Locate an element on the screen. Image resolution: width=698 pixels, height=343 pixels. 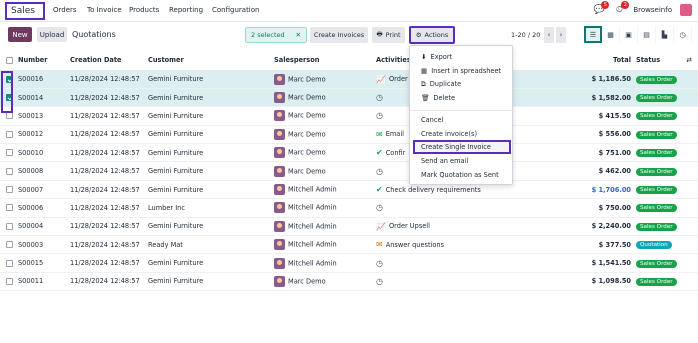
header-total: Total is located at coordinates (591, 61).